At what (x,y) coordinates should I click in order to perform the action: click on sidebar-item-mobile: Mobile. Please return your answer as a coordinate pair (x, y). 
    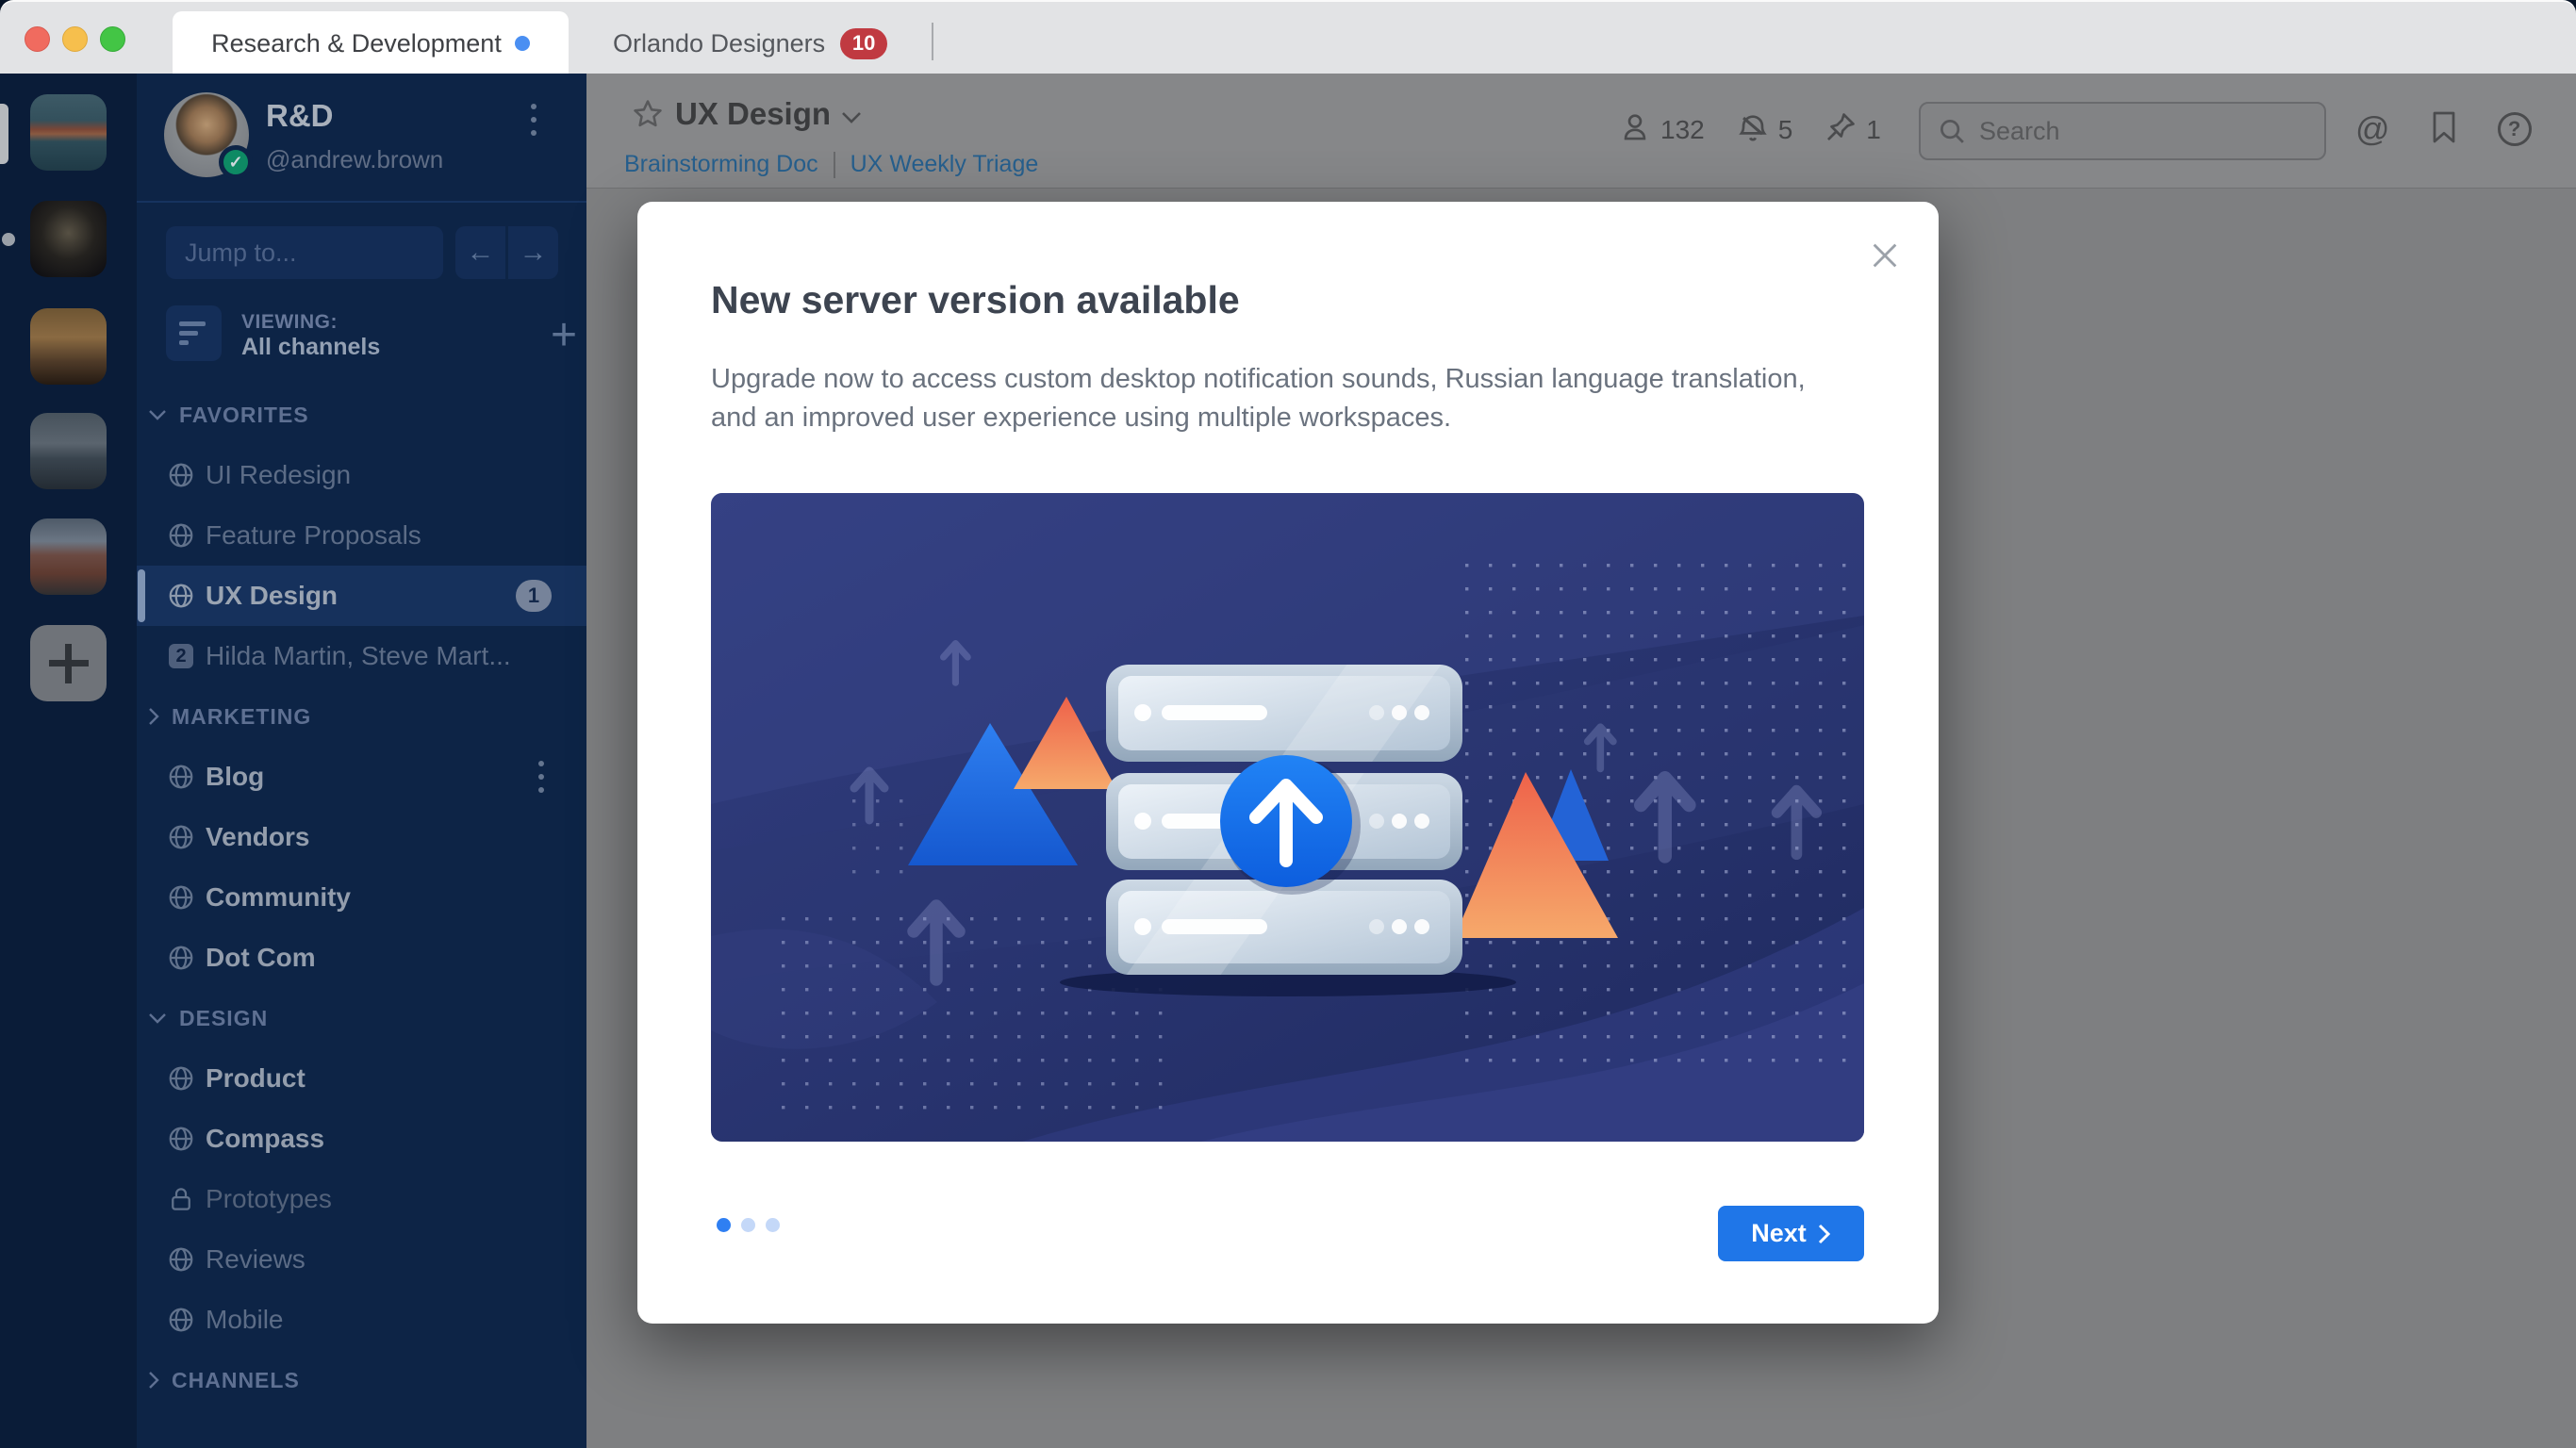
    Looking at the image, I should click on (361, 1320).